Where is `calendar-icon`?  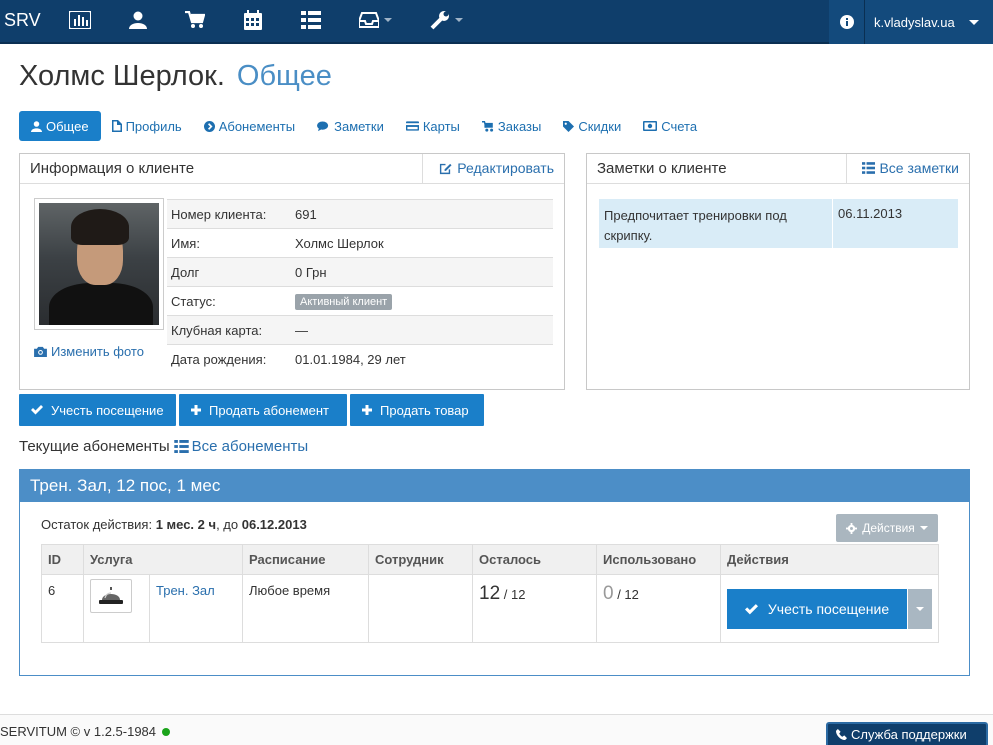 calendar-icon is located at coordinates (253, 20).